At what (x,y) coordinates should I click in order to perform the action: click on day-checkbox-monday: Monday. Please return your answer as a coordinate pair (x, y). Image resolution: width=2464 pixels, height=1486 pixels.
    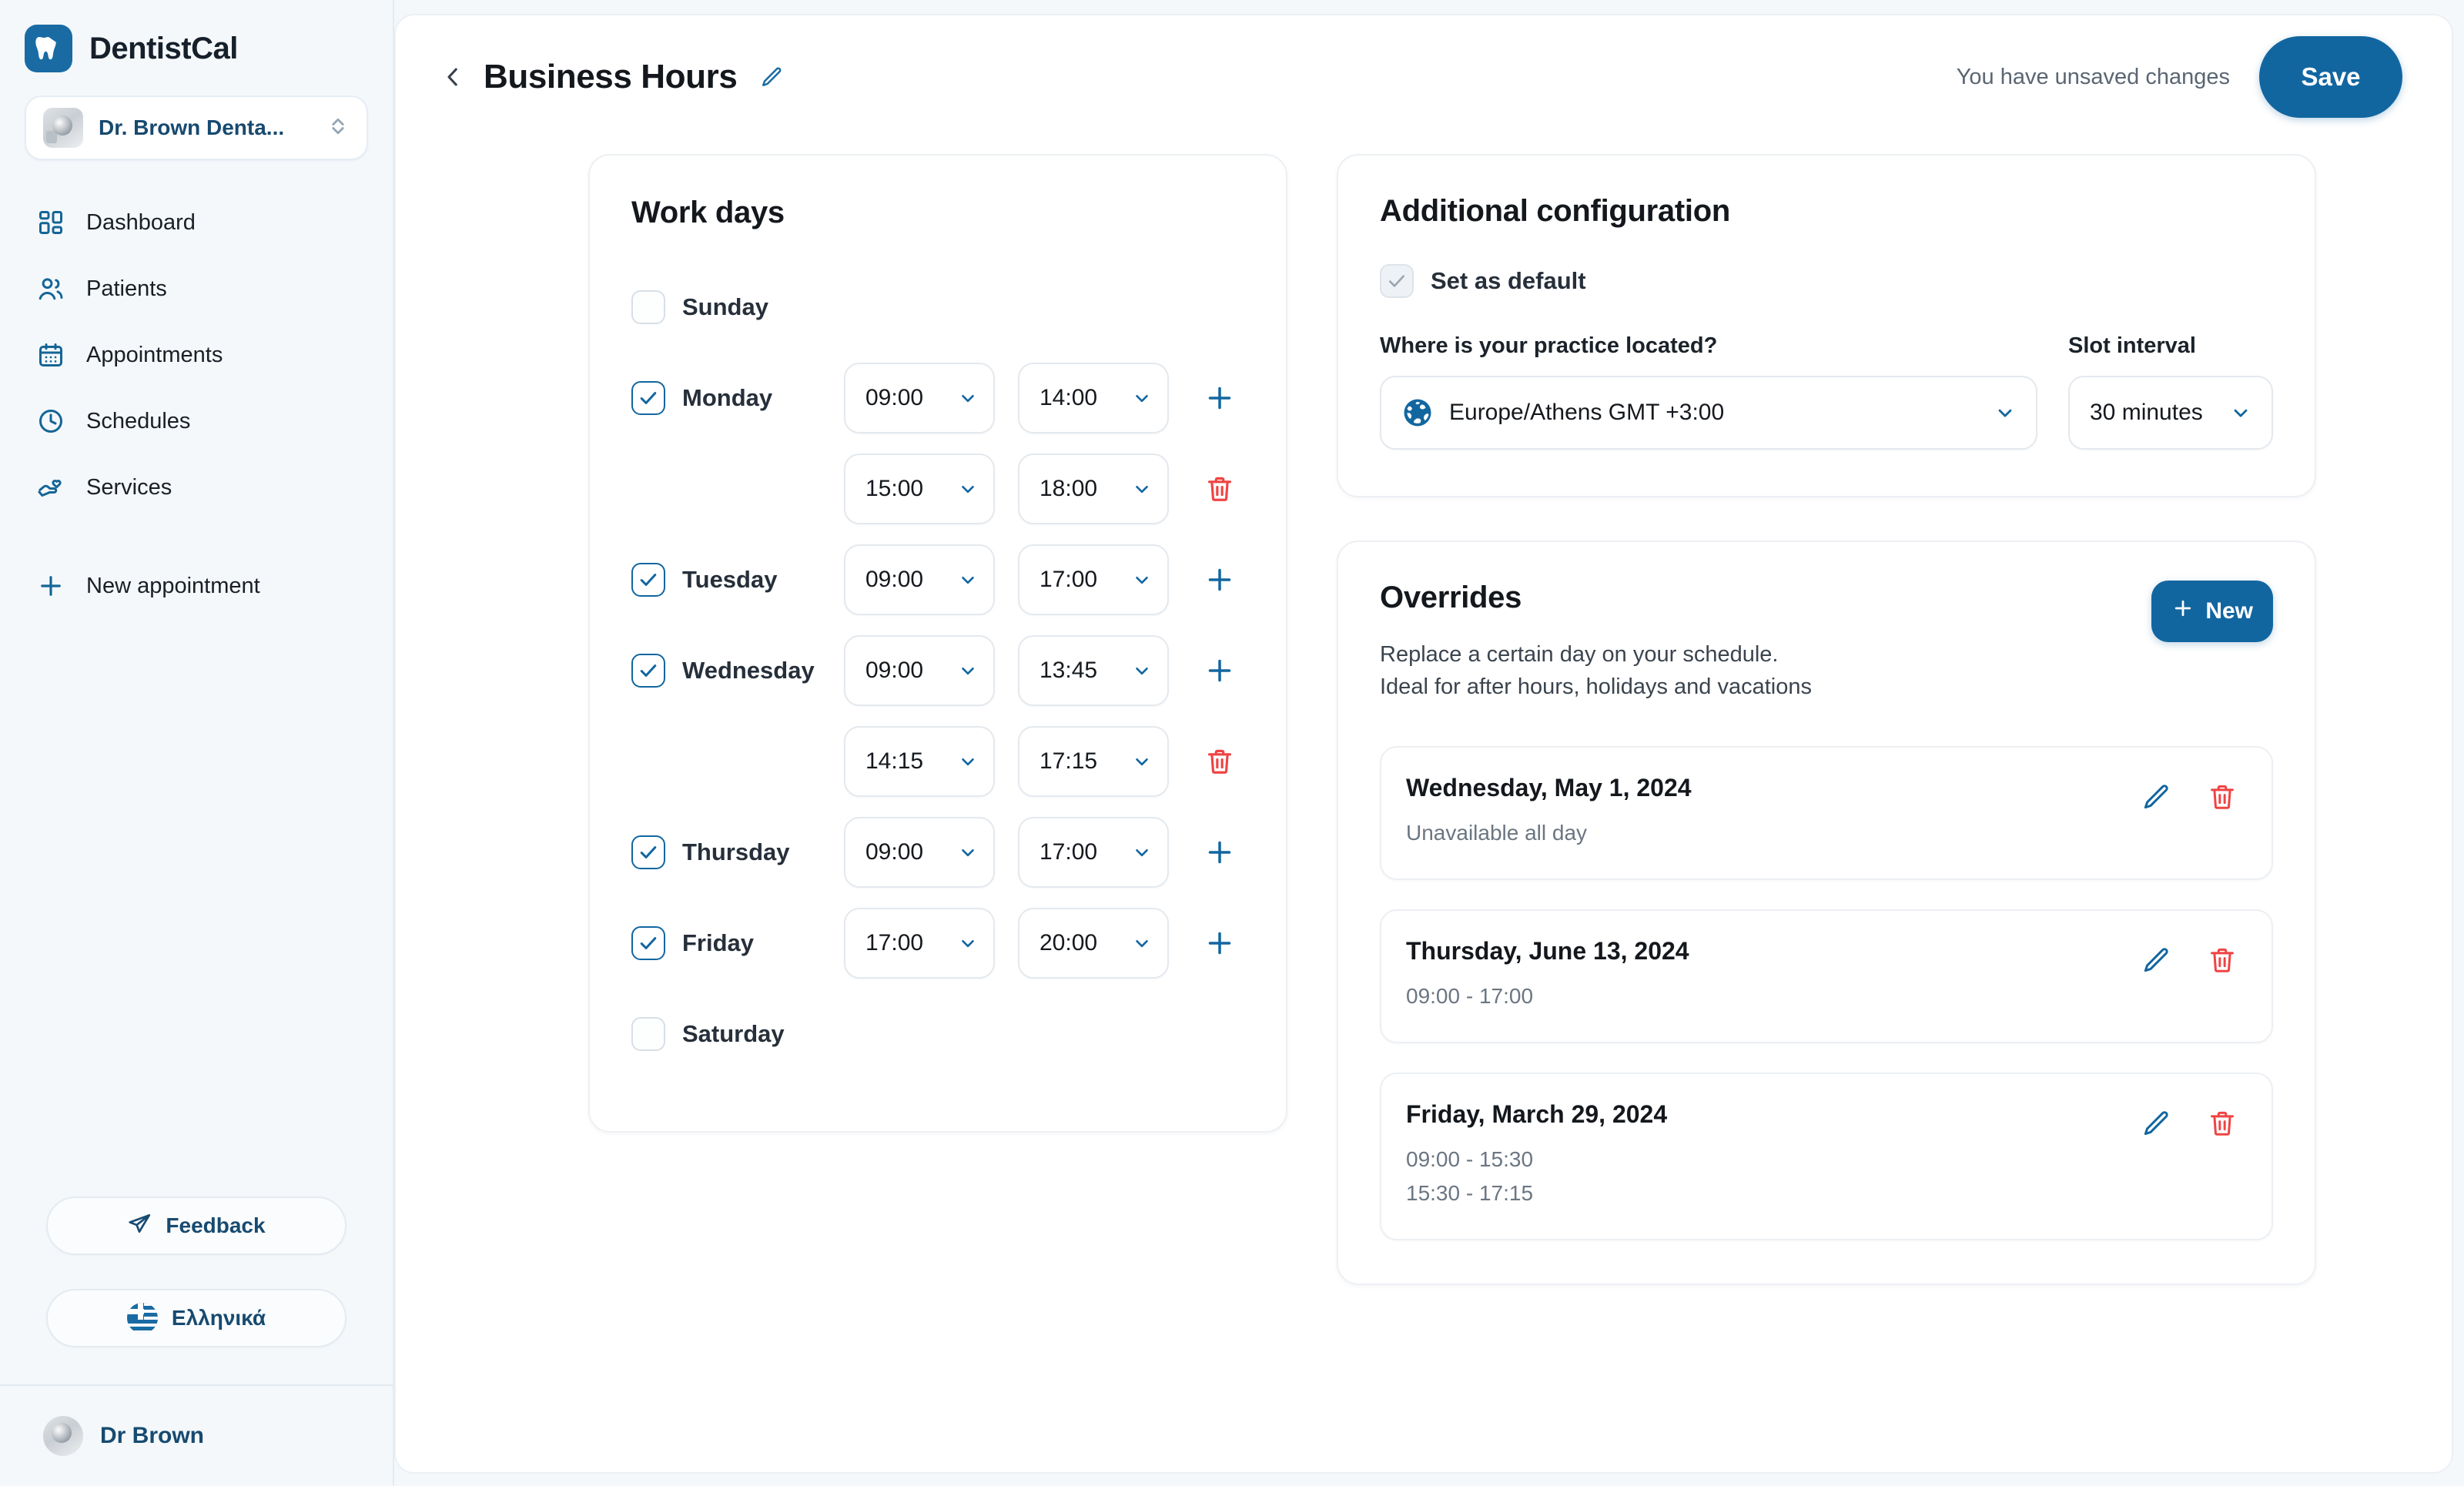
    Looking at the image, I should click on (737, 398).